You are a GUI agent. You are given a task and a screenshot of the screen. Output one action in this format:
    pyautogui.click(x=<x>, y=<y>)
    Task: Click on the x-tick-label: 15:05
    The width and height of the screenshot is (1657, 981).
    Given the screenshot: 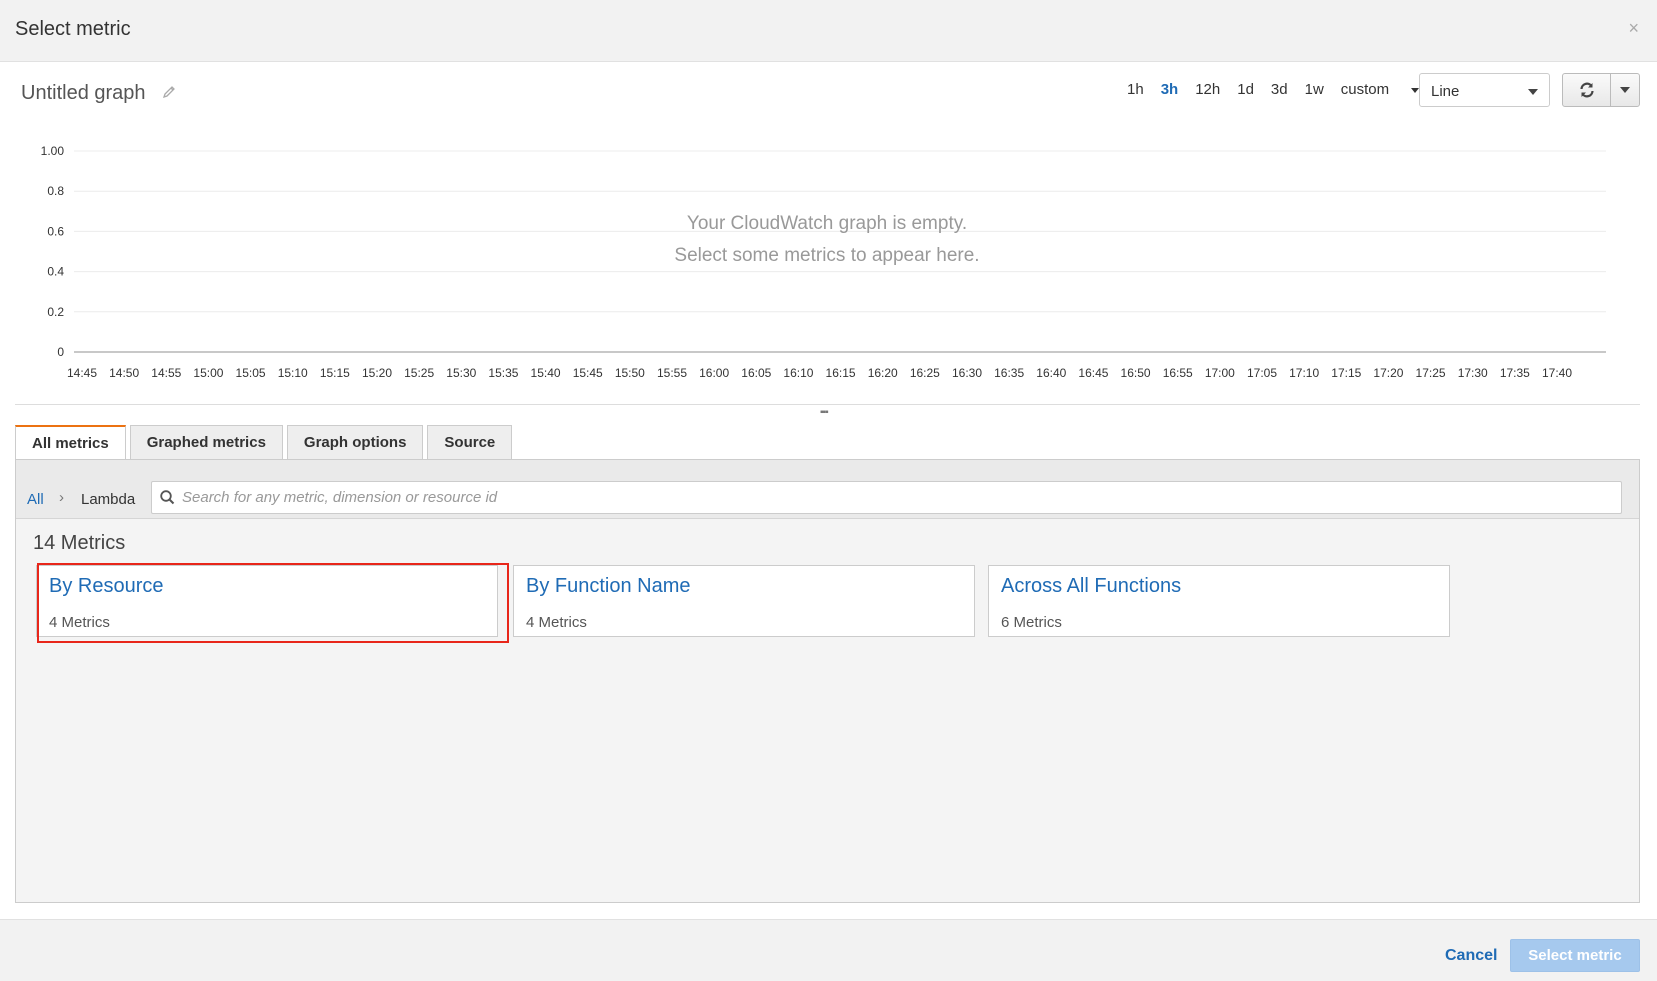 What is the action you would take?
    pyautogui.click(x=251, y=373)
    